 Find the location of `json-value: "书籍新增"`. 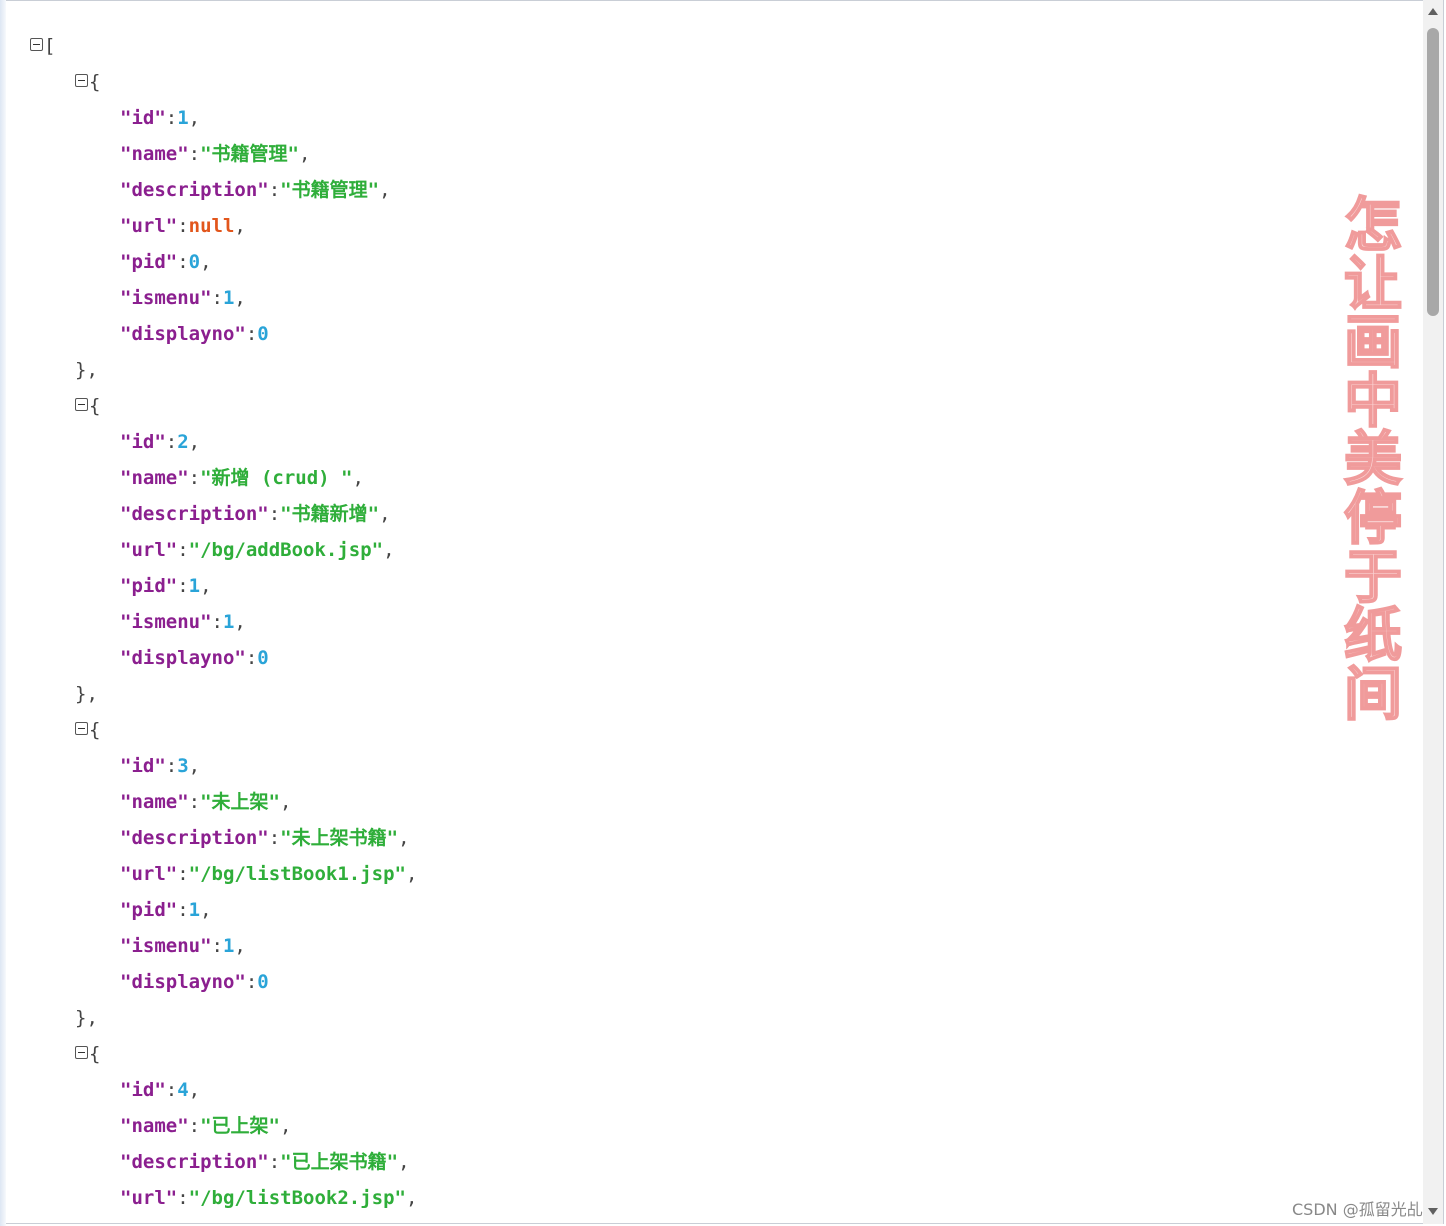

json-value: "书籍新增" is located at coordinates (330, 514).